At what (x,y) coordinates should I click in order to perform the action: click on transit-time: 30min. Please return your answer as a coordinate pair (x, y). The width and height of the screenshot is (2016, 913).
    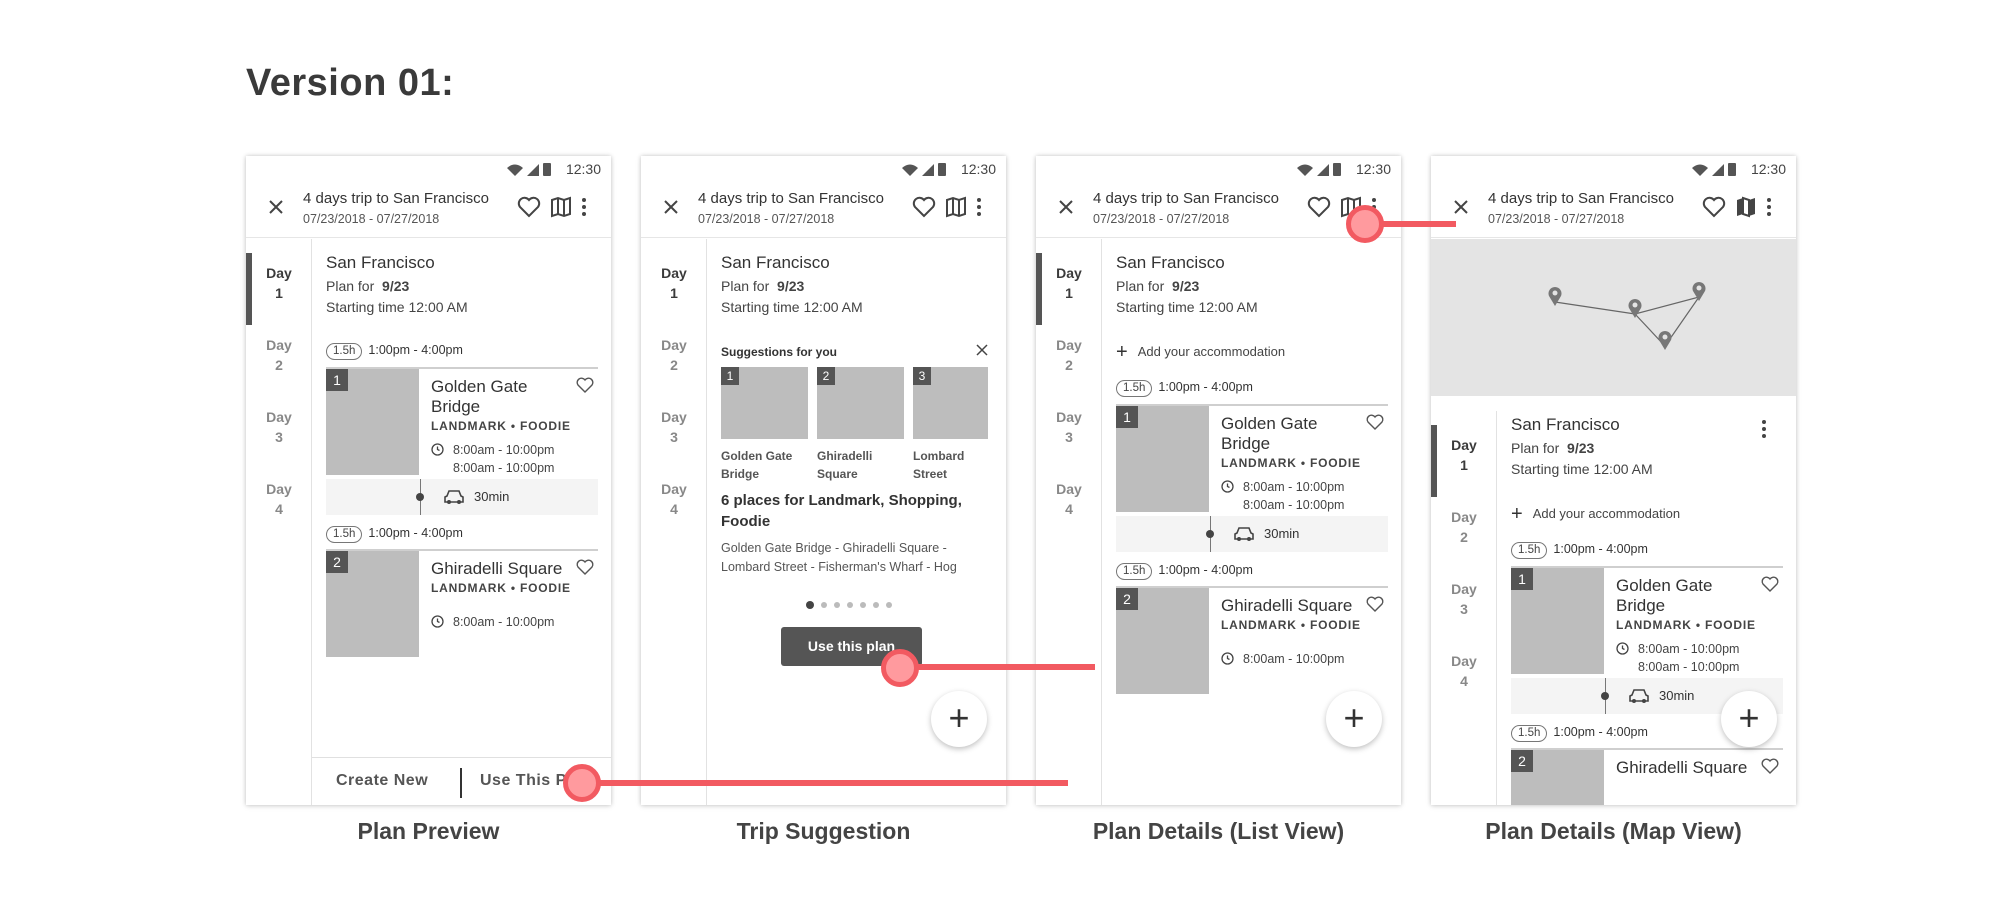
    Looking at the image, I should click on (1677, 695).